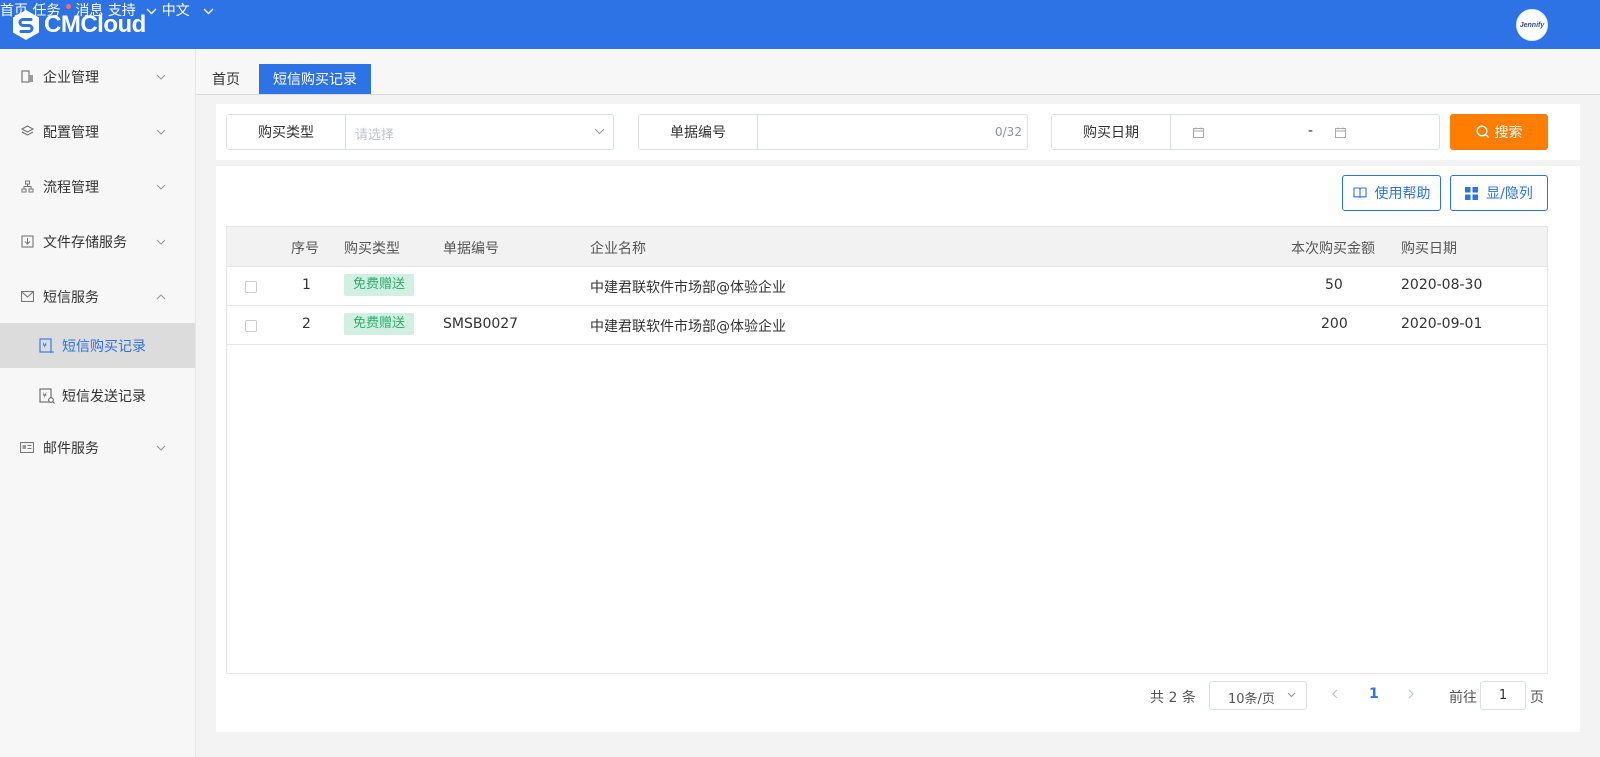  I want to click on nav-language: 中文, so click(188, 11).